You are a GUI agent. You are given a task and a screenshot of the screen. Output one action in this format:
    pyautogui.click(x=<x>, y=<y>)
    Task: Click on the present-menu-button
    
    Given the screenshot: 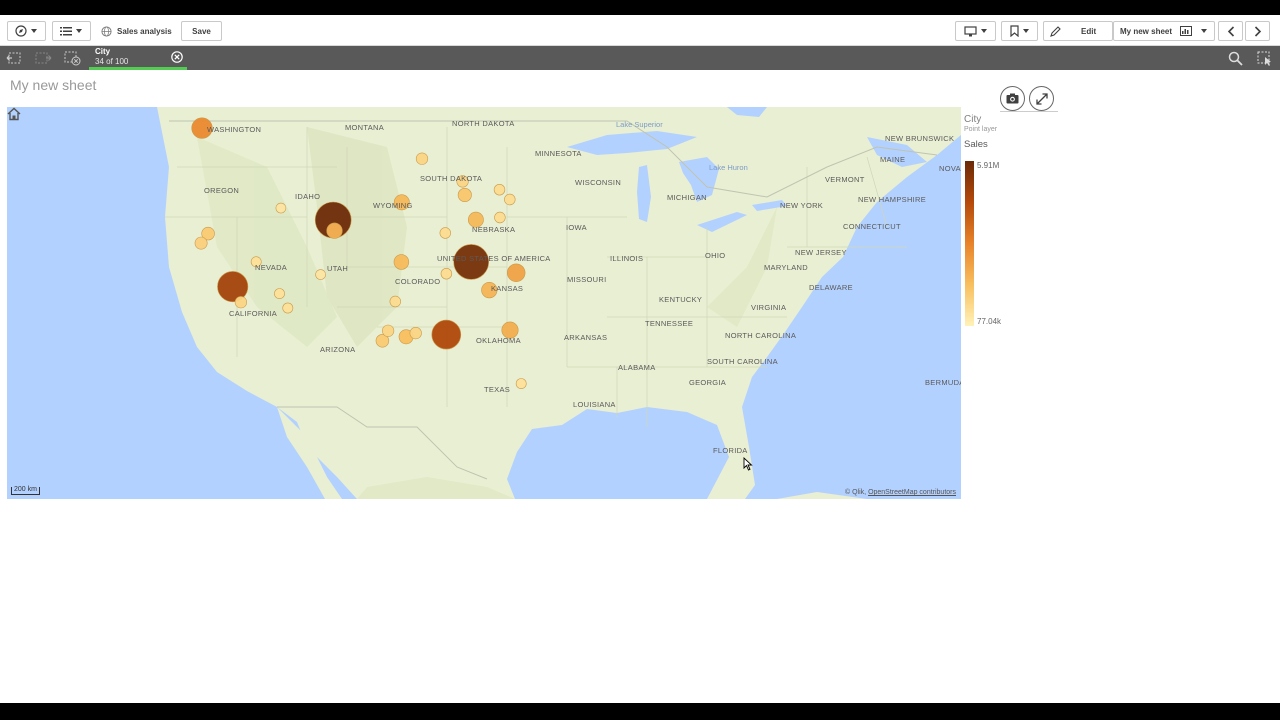 What is the action you would take?
    pyautogui.click(x=975, y=31)
    